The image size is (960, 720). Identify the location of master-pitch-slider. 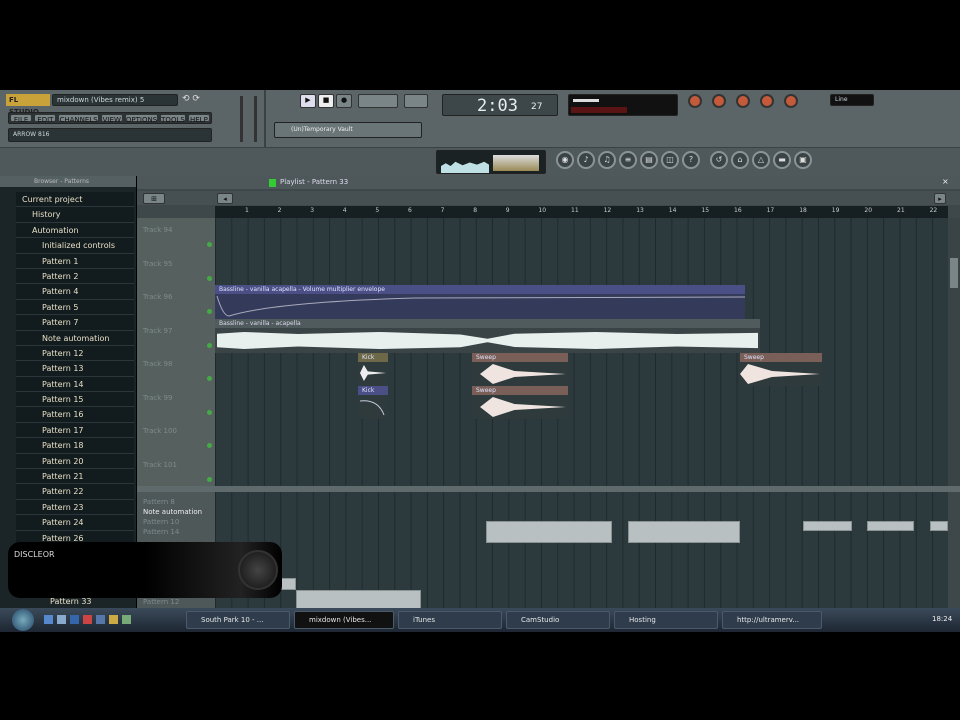
(255, 119).